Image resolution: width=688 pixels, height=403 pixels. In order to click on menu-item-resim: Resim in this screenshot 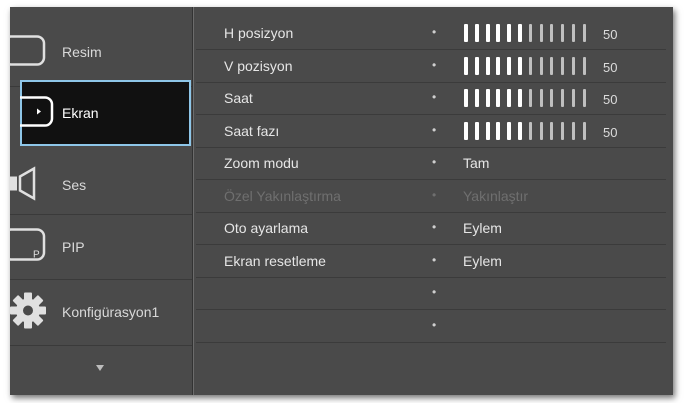, I will do `click(97, 52)`.